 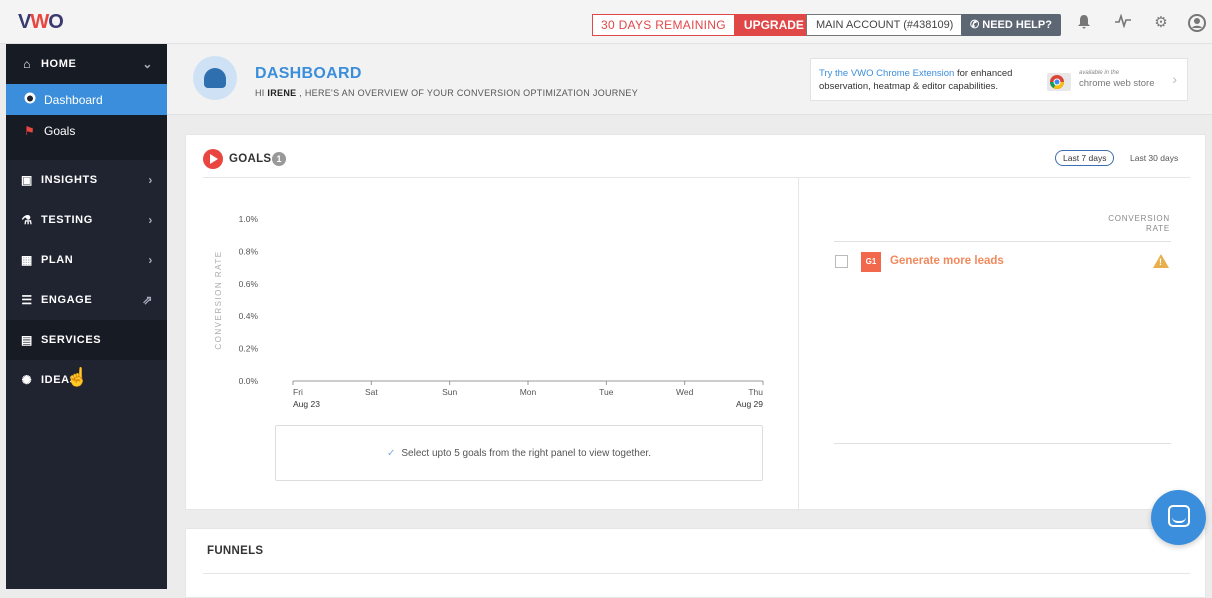 What do you see at coordinates (449, 392) in the screenshot?
I see `x-tick-label: Sun` at bounding box center [449, 392].